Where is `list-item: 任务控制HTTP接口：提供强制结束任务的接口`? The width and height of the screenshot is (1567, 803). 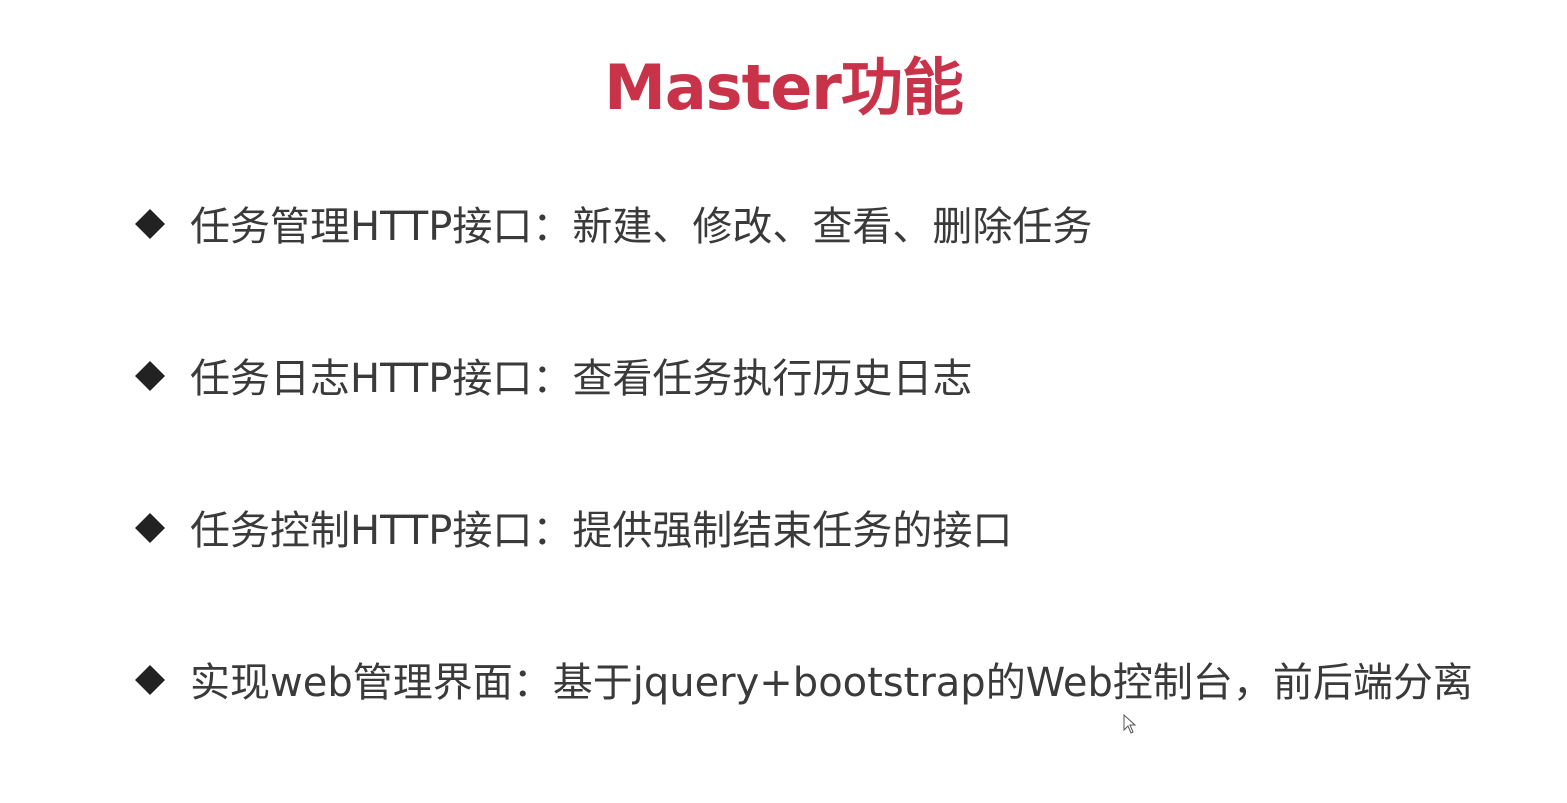 list-item: 任务控制HTTP接口：提供强制结束任务的接口 is located at coordinates (832, 531).